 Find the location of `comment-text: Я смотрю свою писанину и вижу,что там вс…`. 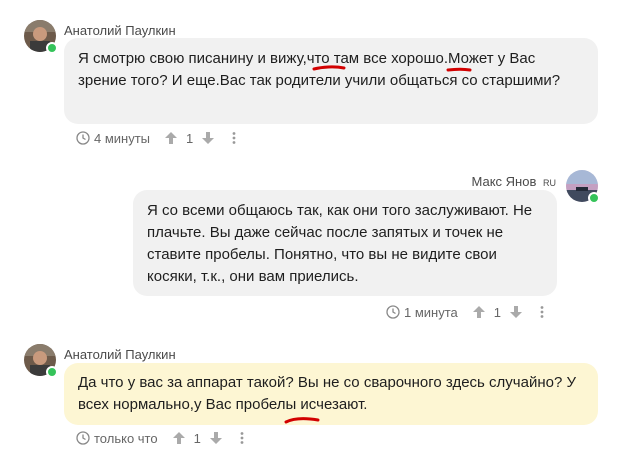

comment-text: Я смотрю свою писанину и вижу,что там вс… is located at coordinates (319, 69).